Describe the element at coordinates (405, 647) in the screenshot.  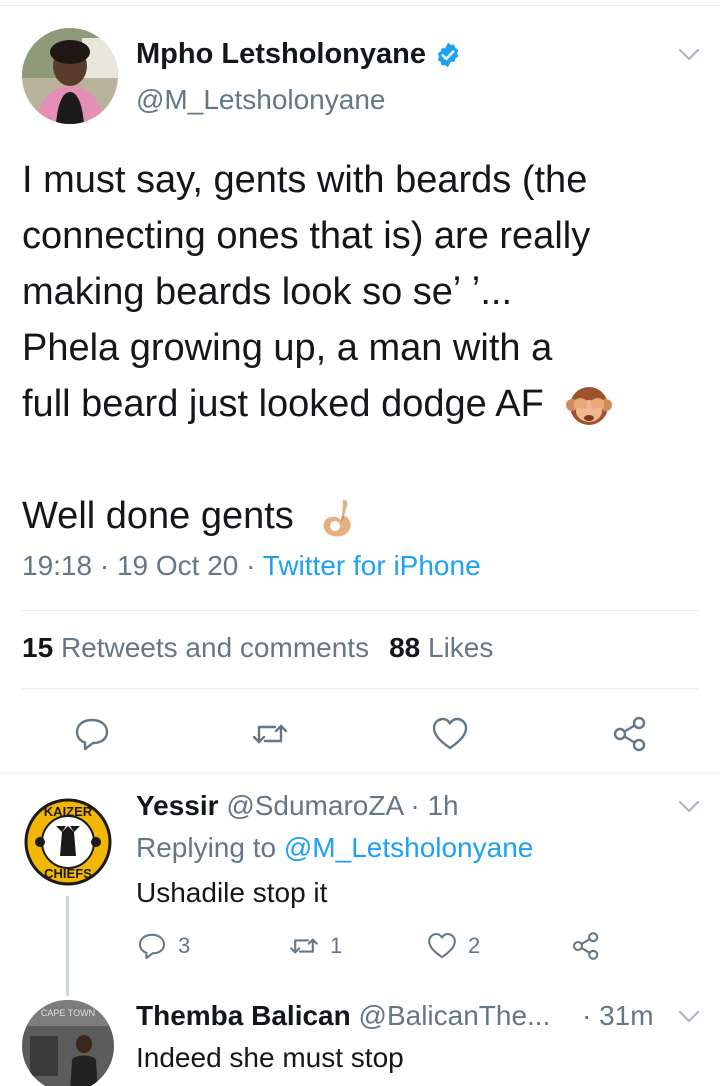
I see `likes-count: 88` at that location.